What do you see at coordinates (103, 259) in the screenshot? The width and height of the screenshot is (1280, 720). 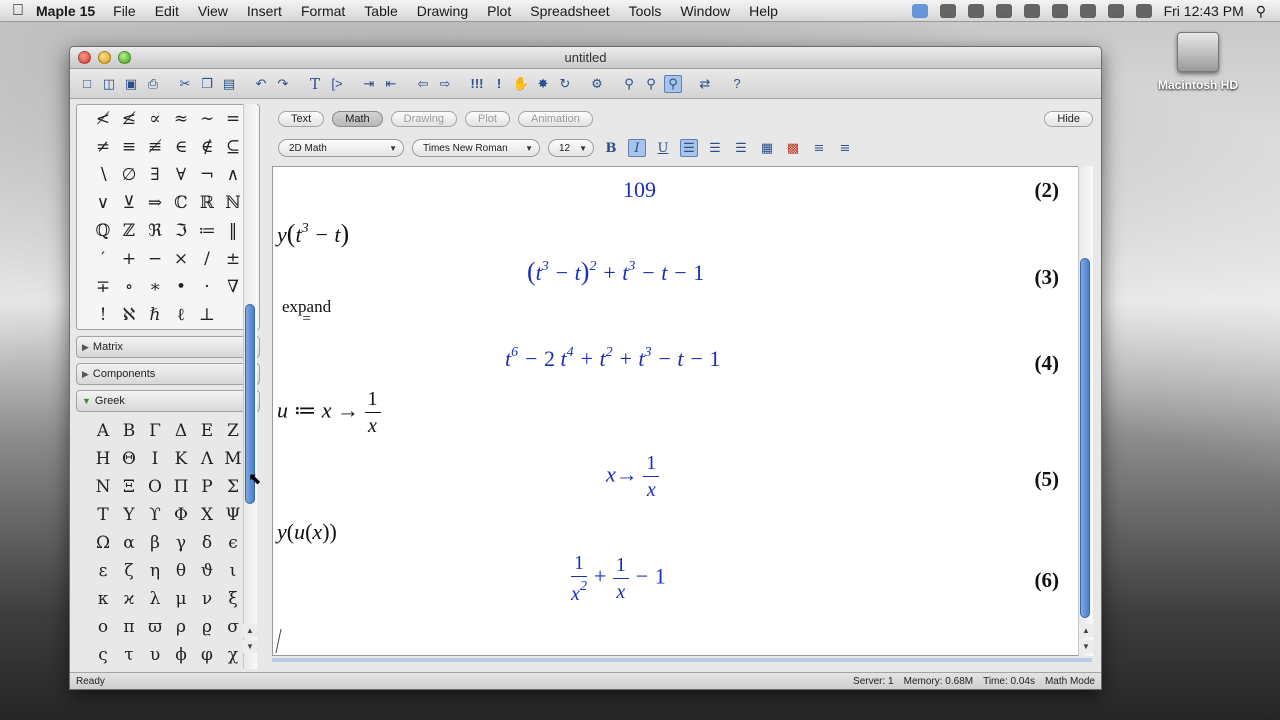 I see `palette-symbol: ′` at bounding box center [103, 259].